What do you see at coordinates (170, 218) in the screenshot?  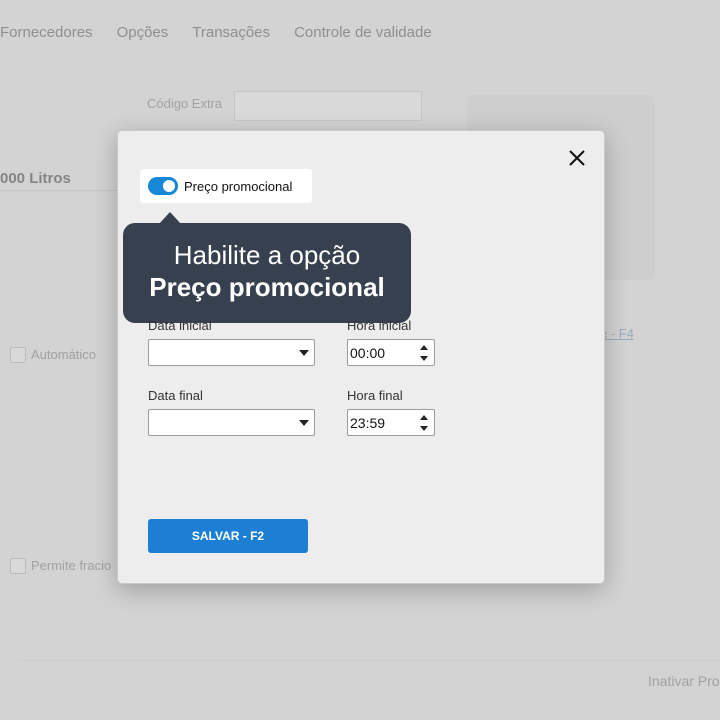 I see `tooltip-arrow` at bounding box center [170, 218].